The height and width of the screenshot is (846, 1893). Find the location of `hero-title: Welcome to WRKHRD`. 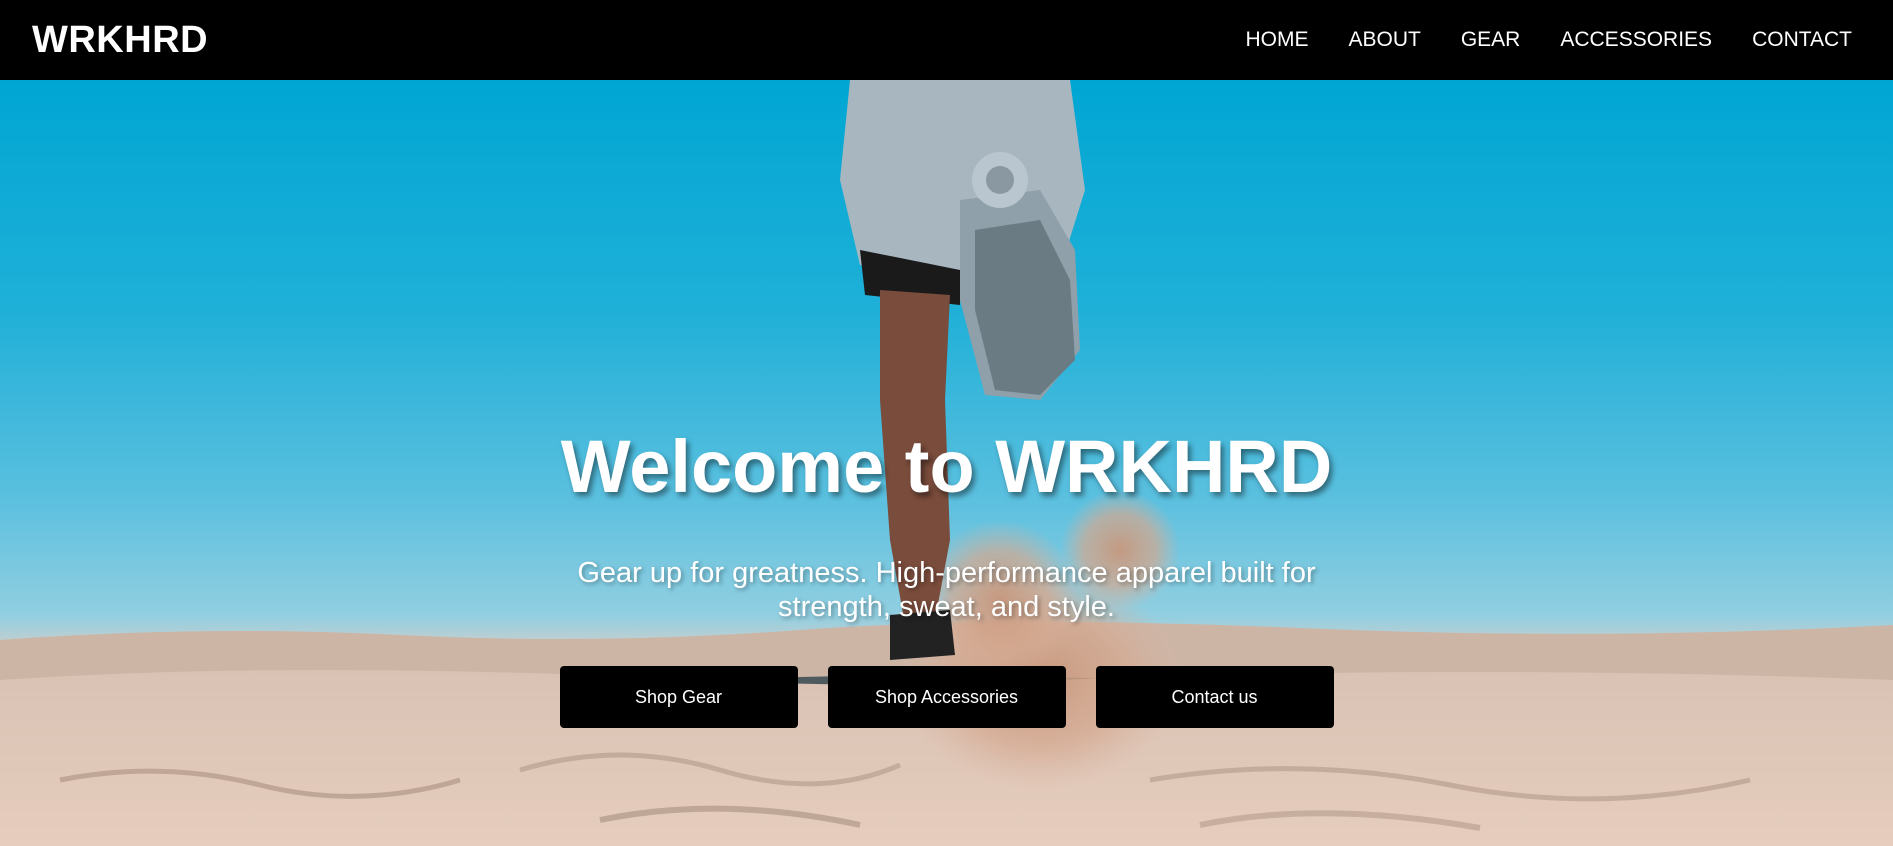

hero-title: Welcome to WRKHRD is located at coordinates (946, 466).